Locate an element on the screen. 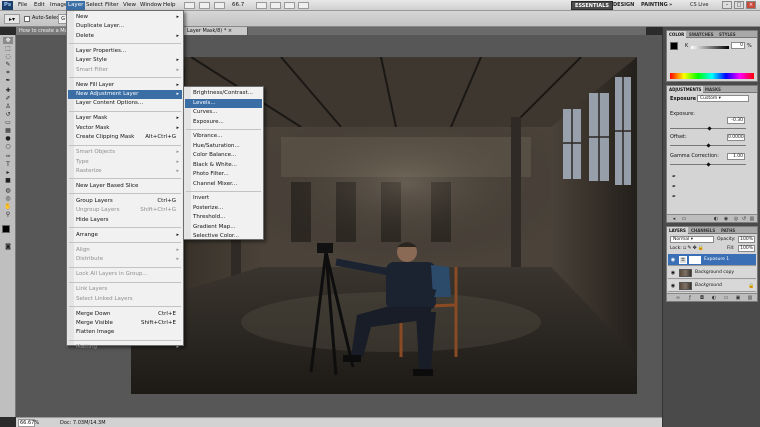  status-zoom-field: 66.67% is located at coordinates (28, 423).